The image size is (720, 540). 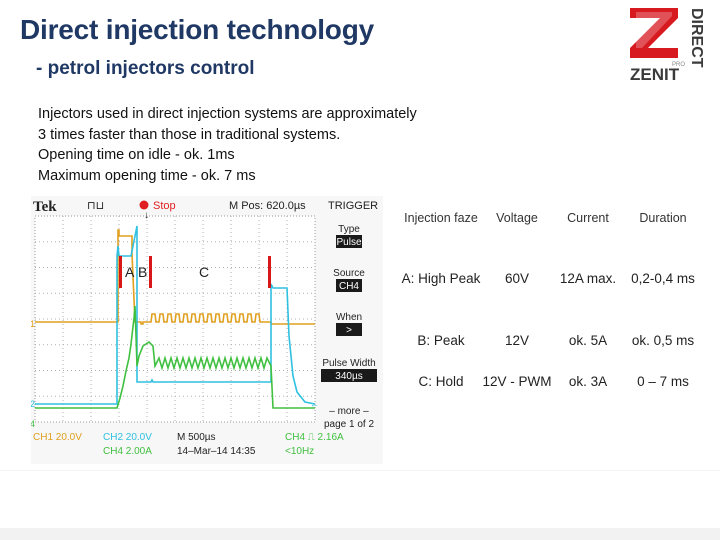 What do you see at coordinates (663, 218) in the screenshot?
I see `header-duration: Duration` at bounding box center [663, 218].